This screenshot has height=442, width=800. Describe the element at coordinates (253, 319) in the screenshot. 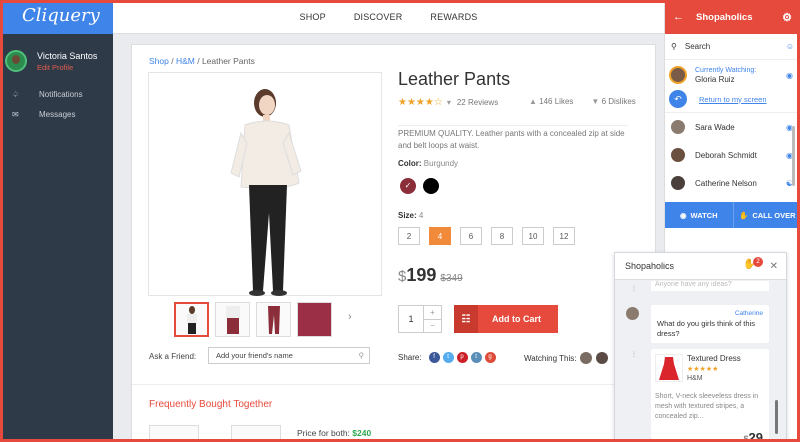

I see `thumbnail-strip` at that location.